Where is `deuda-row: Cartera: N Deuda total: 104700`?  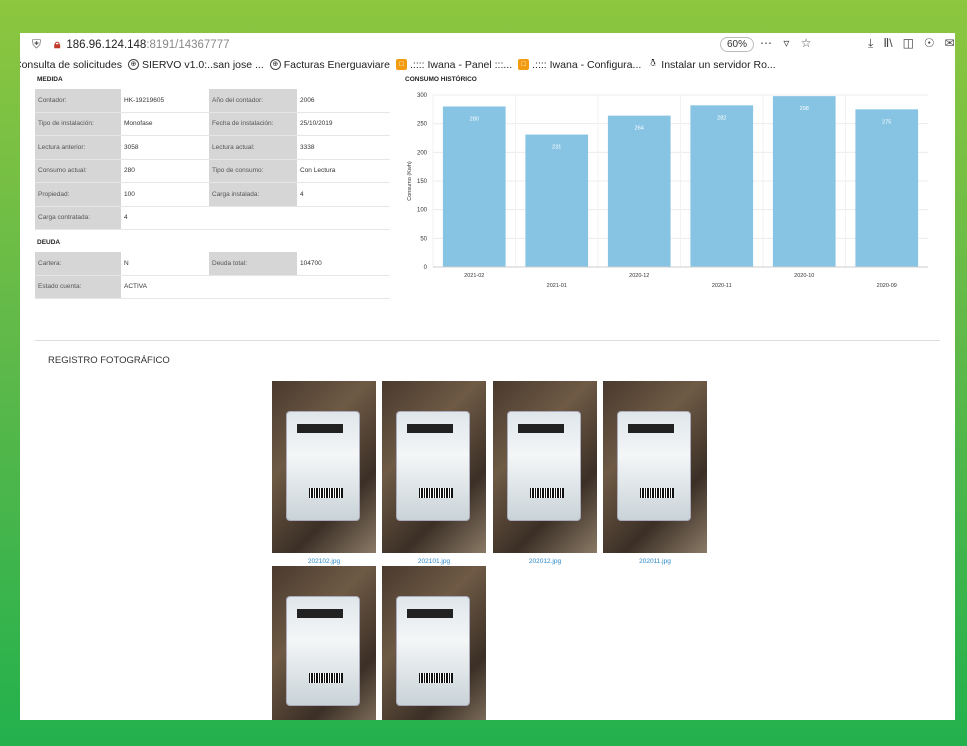 deuda-row: Cartera: N Deuda total: 104700 is located at coordinates (212, 264).